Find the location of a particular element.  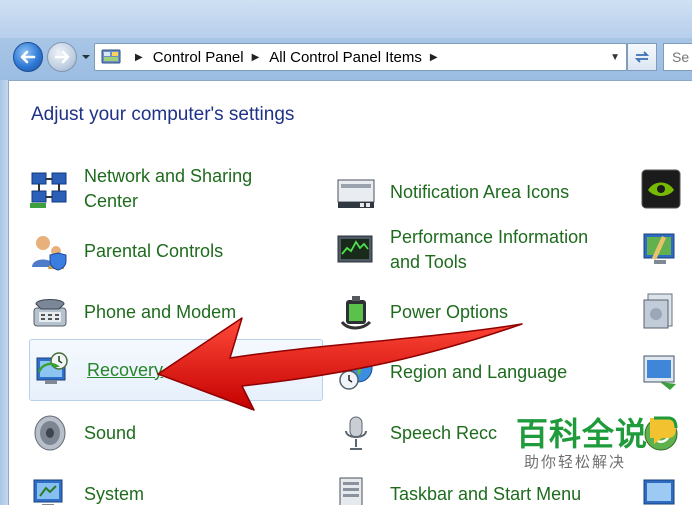

item-label: Network and Sharing is located at coordinates (168, 176).